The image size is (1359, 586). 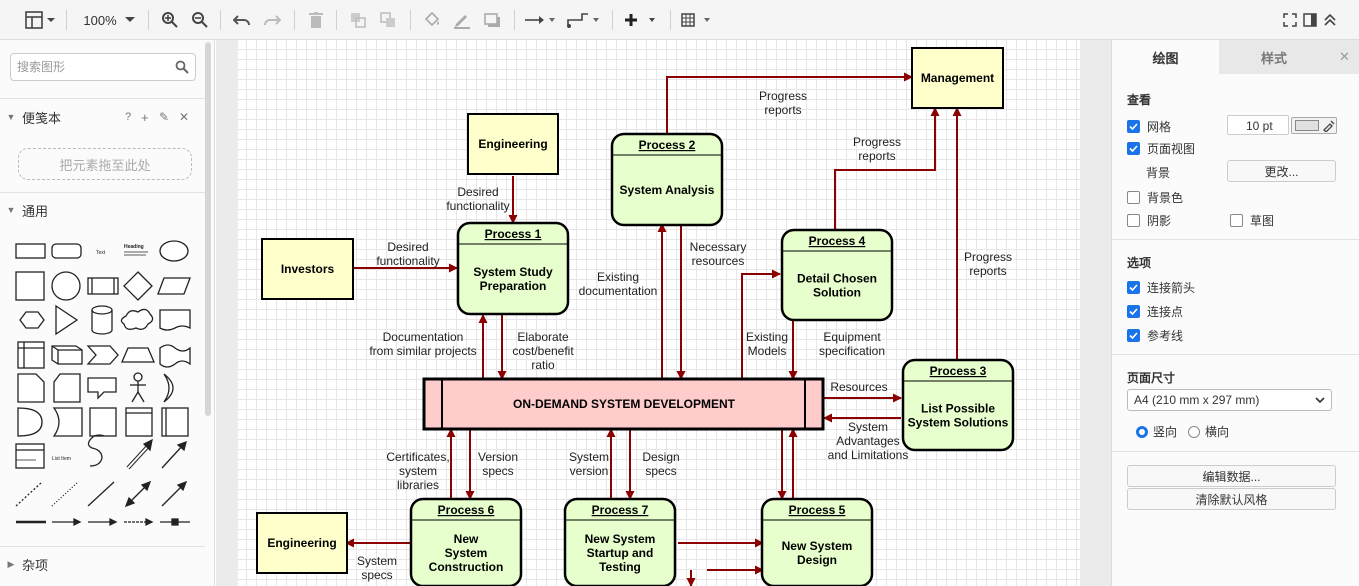 I want to click on line-color-button, so click(x=462, y=20).